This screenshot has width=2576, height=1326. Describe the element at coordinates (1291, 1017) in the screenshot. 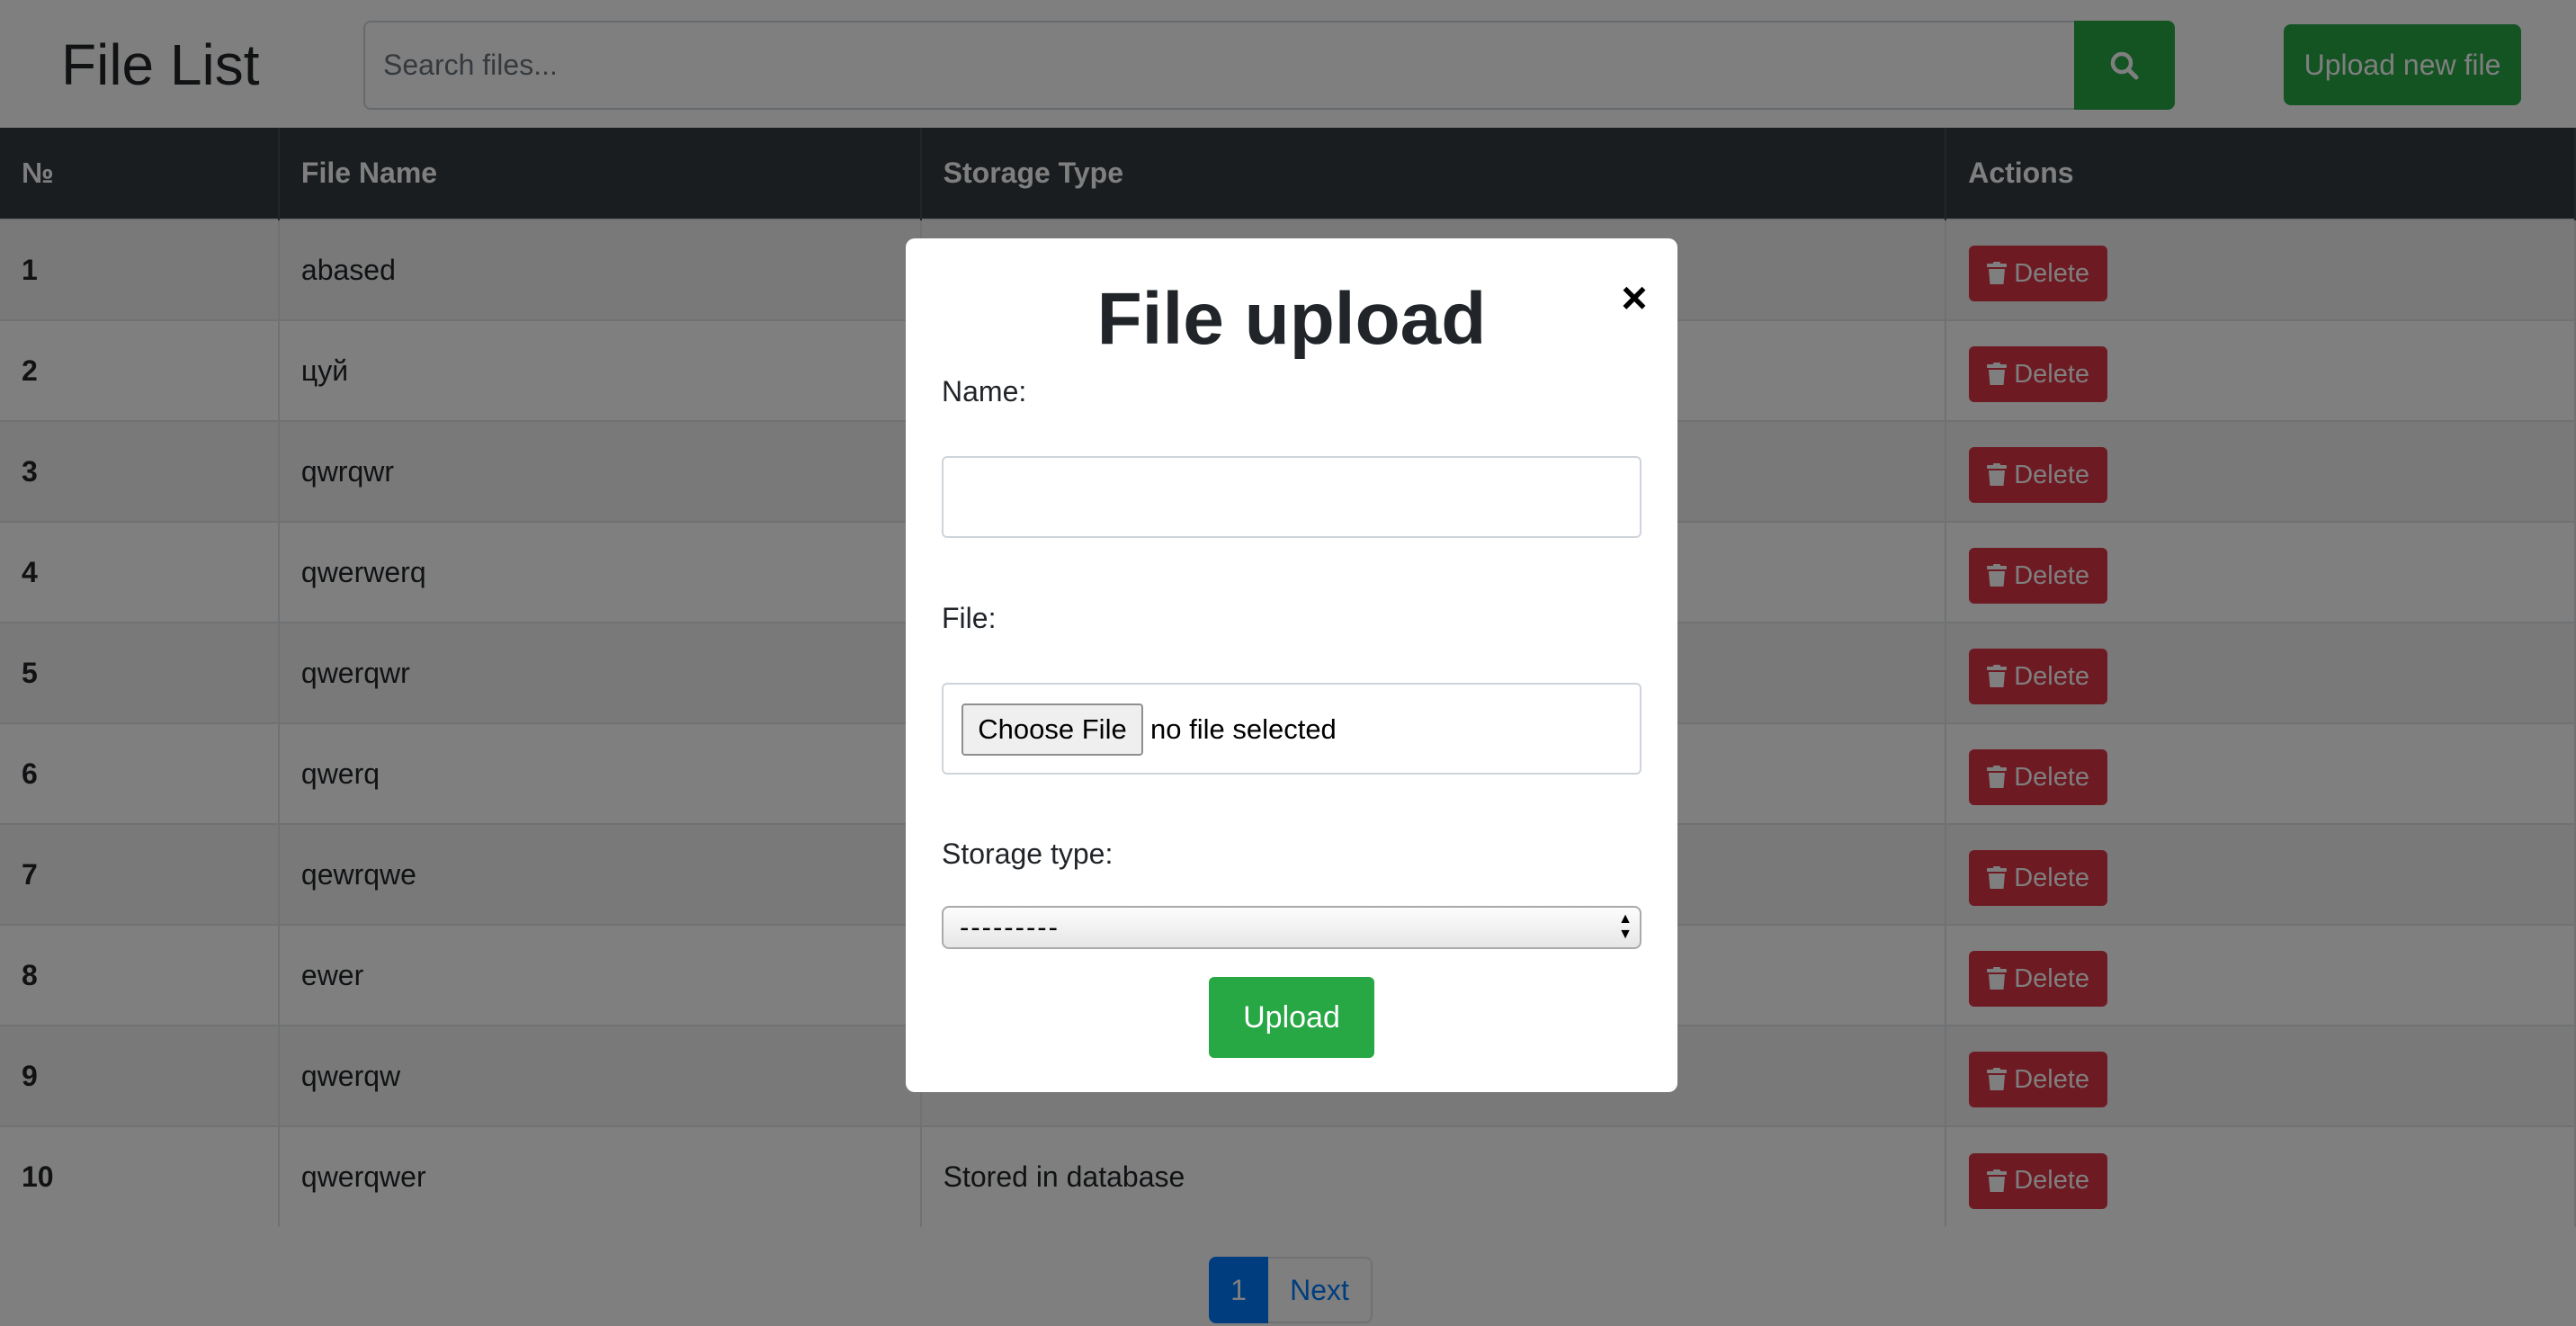

I see `upload-button: Upload` at that location.